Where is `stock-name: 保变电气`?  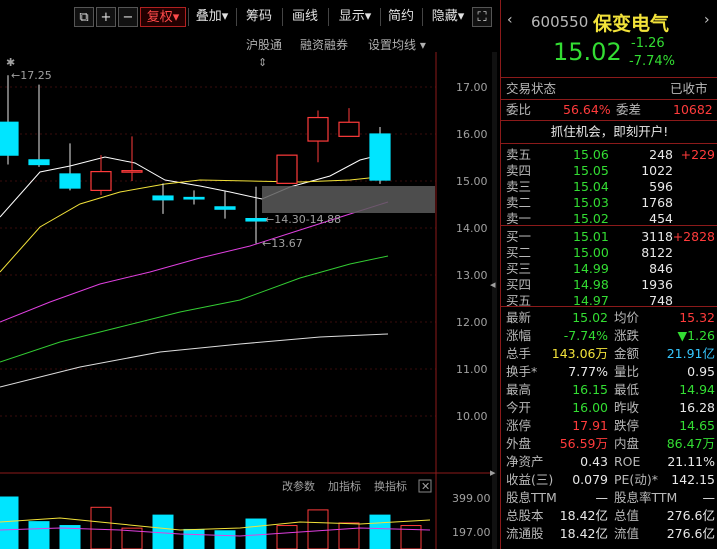 stock-name: 保变电气 is located at coordinates (631, 24).